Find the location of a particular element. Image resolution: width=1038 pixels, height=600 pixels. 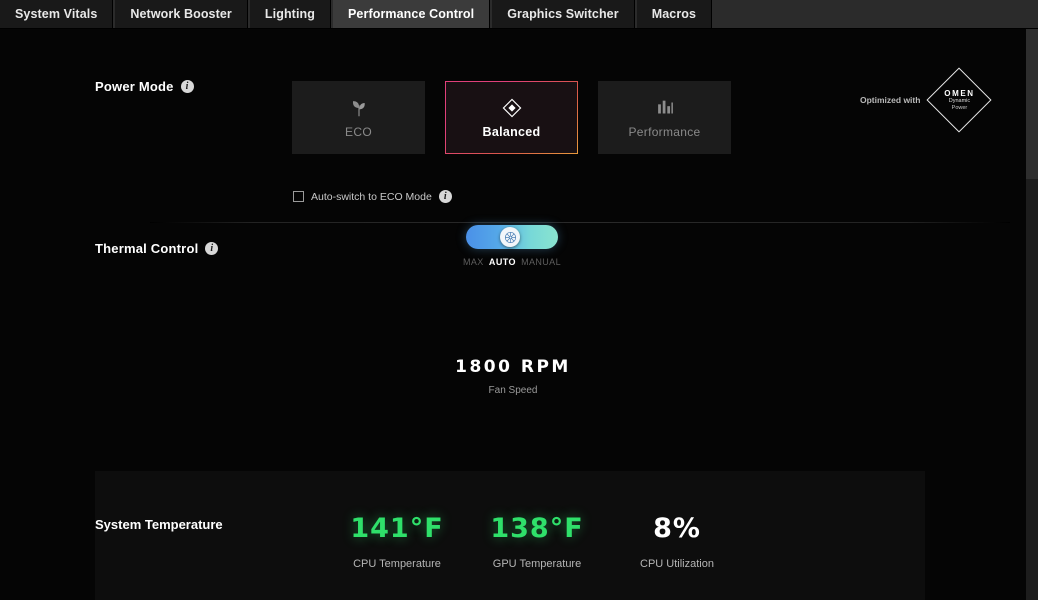

stat-value: 141°F is located at coordinates (397, 528).